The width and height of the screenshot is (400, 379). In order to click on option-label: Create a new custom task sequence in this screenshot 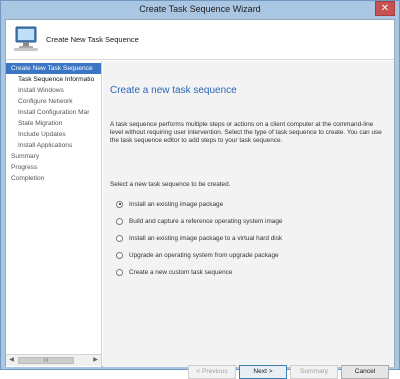, I will do `click(181, 272)`.